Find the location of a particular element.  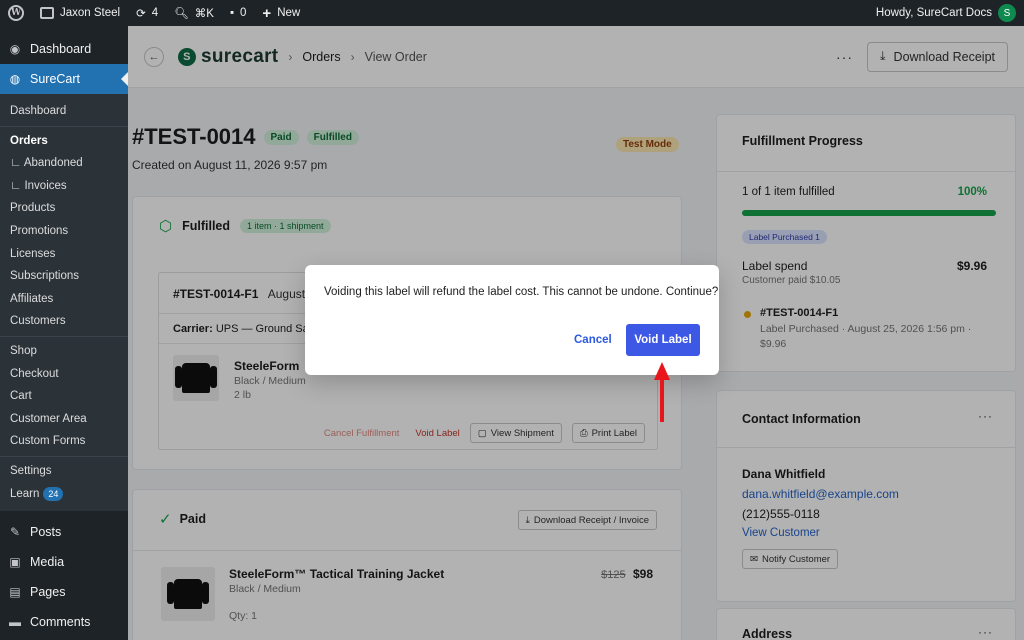

submenu-abandoned: ∟ Abandoned is located at coordinates (64, 163).